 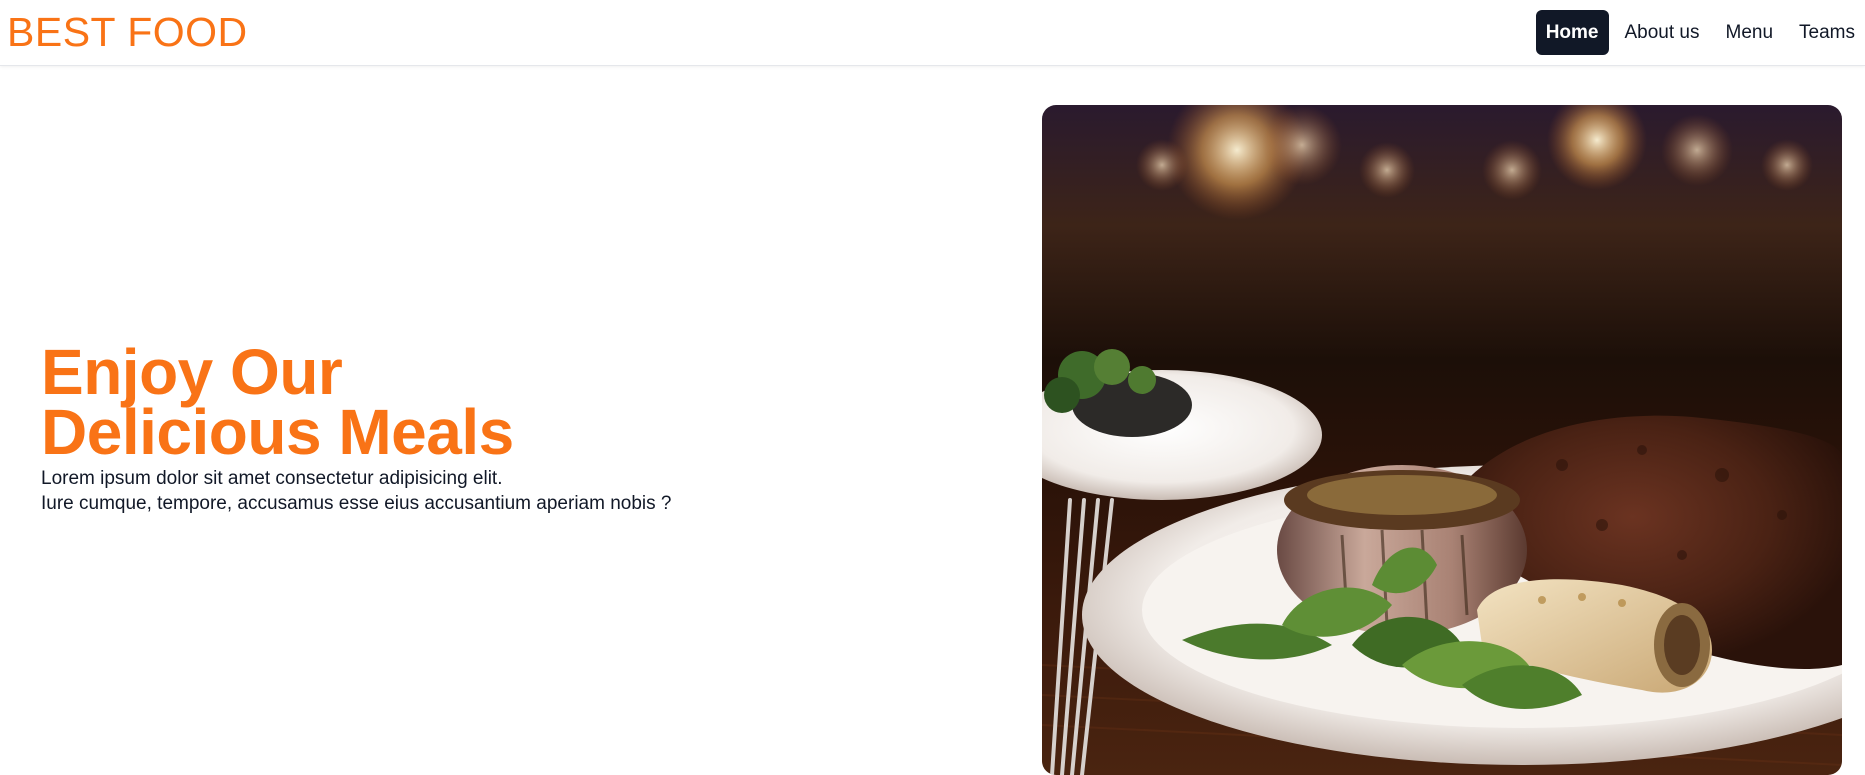 I want to click on nav-item-about: About us, so click(x=1662, y=32).